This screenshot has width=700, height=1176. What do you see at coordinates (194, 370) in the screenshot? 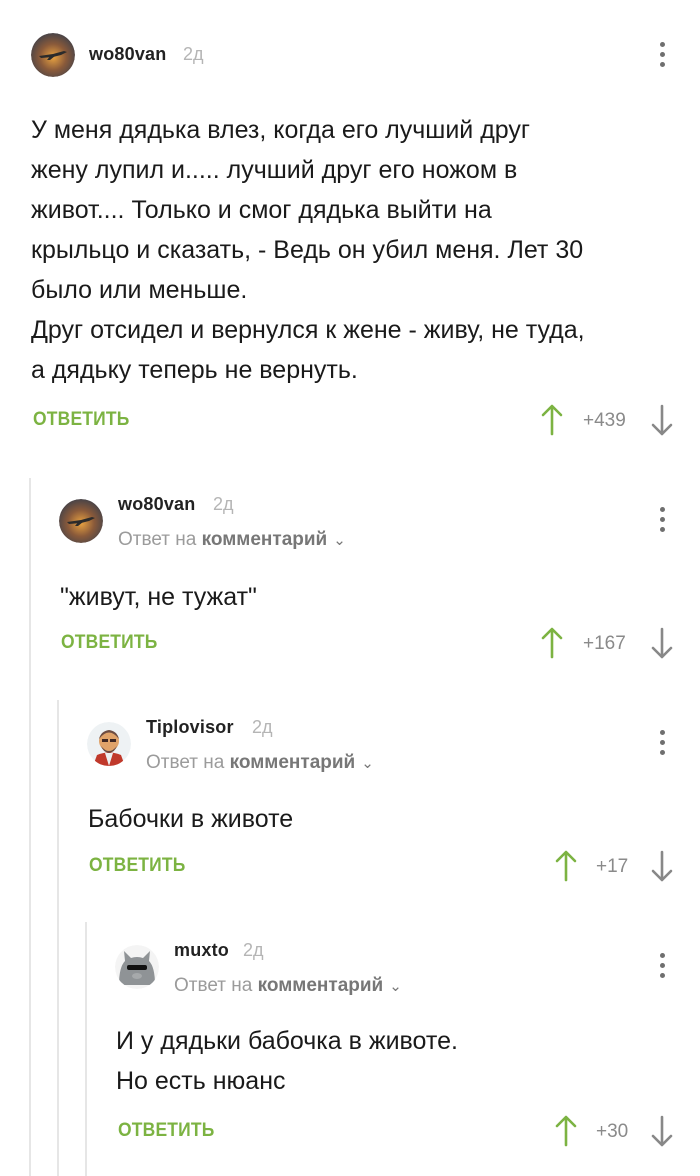
I see `comment-text-line: а дядьку теперь не вернуть.` at bounding box center [194, 370].